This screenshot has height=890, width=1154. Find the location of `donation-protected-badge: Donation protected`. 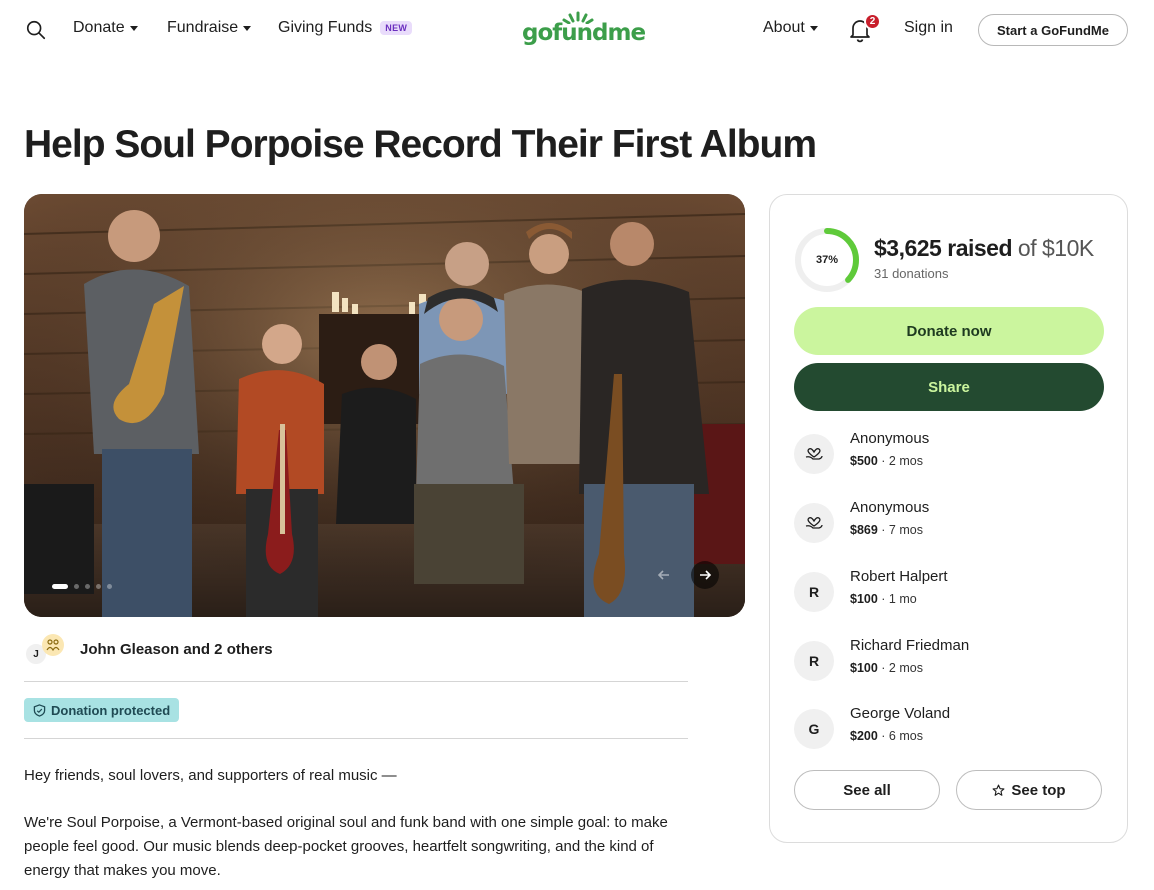

donation-protected-badge: Donation protected is located at coordinates (102, 710).